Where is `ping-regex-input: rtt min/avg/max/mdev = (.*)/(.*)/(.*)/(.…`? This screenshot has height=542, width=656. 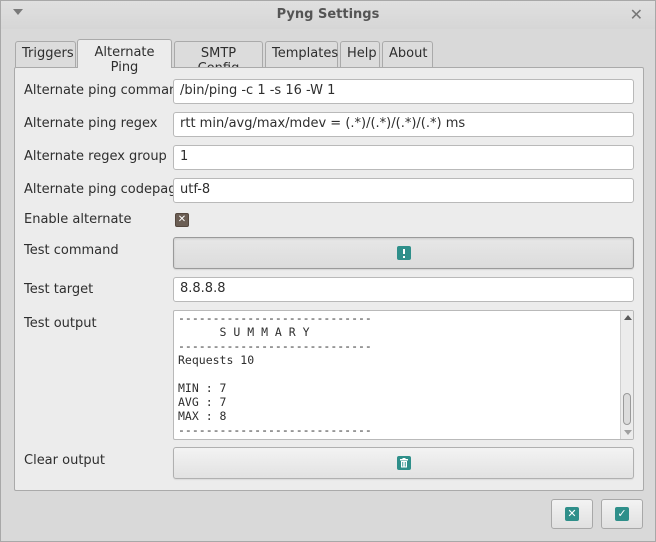 ping-regex-input: rtt min/avg/max/mdev = (.*)/(.*)/(.*)/(.… is located at coordinates (403, 124).